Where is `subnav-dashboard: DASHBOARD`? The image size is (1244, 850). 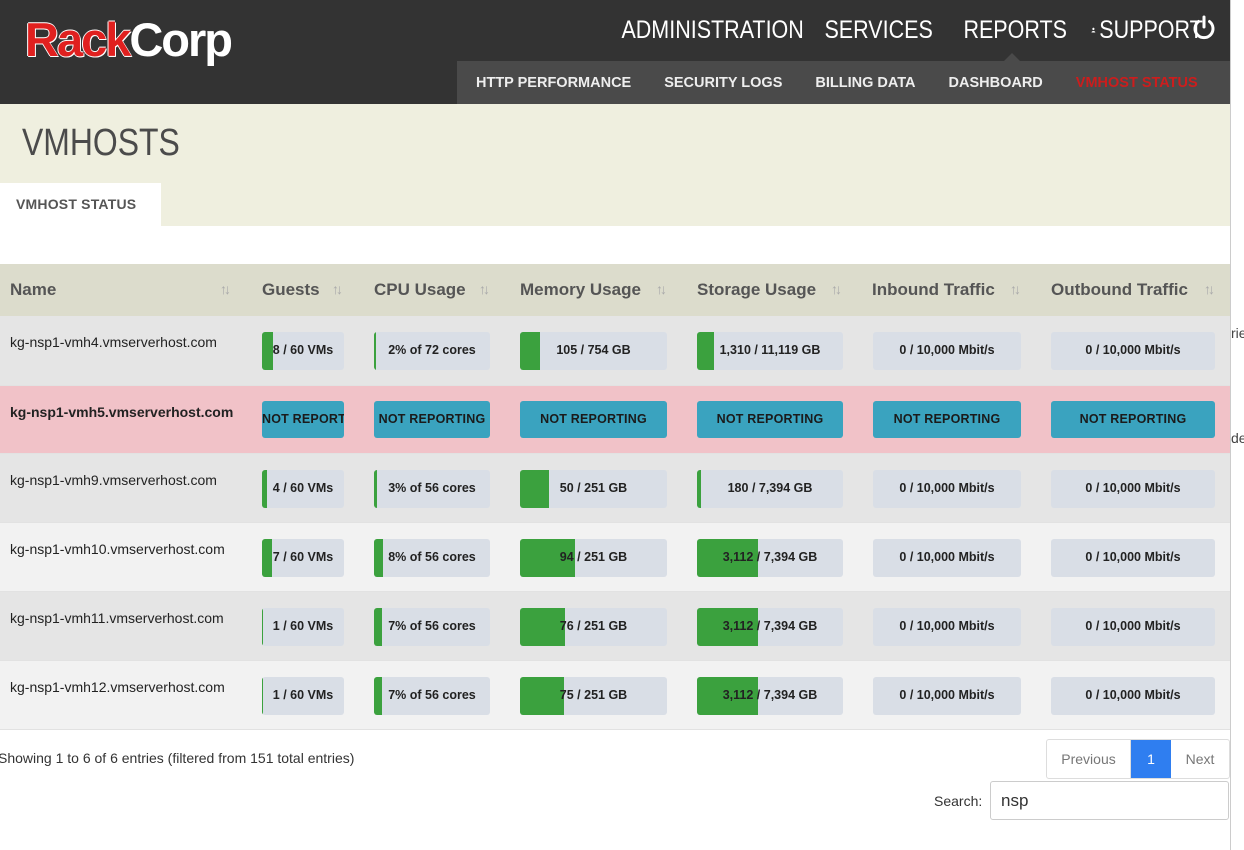 subnav-dashboard: DASHBOARD is located at coordinates (996, 83).